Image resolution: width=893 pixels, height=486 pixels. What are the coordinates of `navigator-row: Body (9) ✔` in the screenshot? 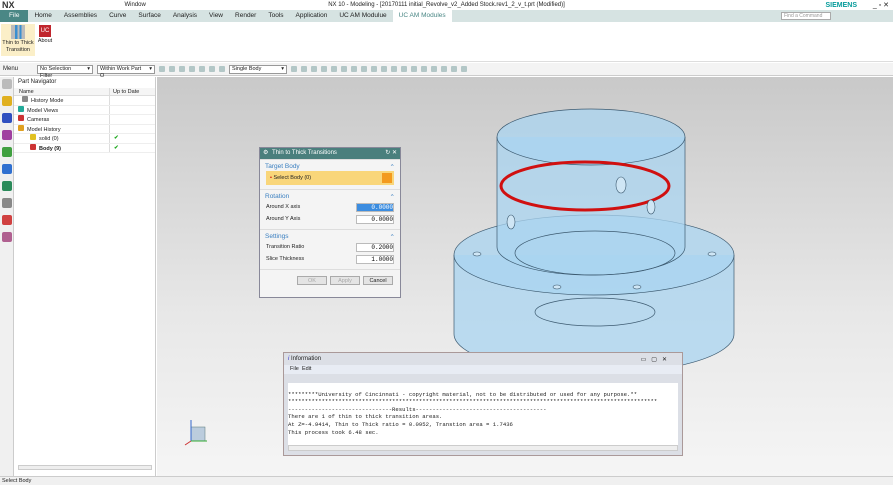 It's located at (84, 148).